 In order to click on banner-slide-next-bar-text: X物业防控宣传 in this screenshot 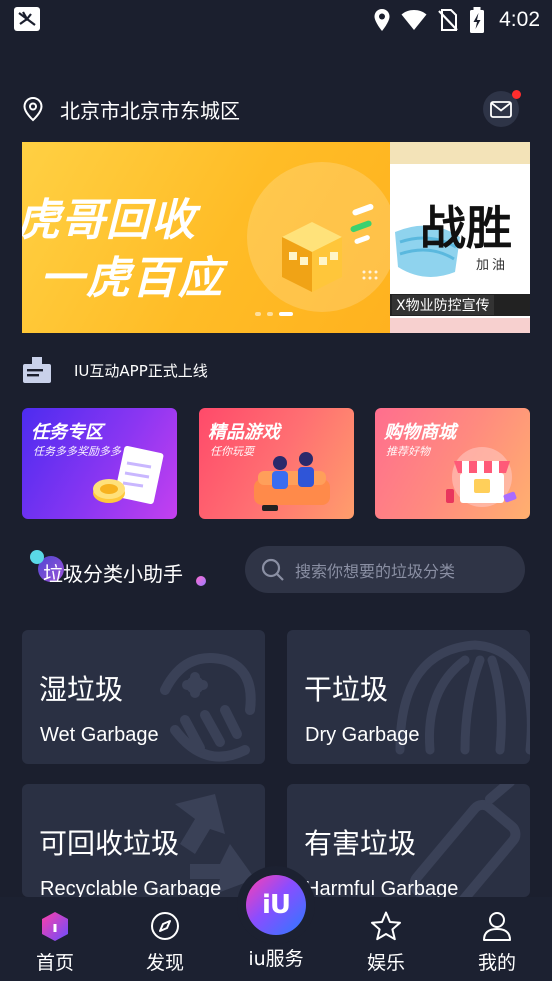, I will do `click(443, 305)`.